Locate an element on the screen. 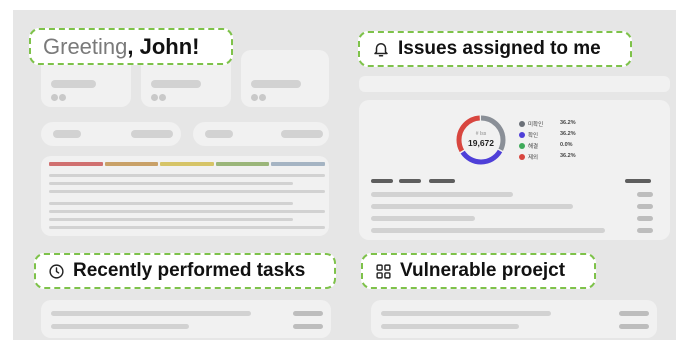 The width and height of the screenshot is (689, 349). donut-caption: # Iss is located at coordinates (481, 134).